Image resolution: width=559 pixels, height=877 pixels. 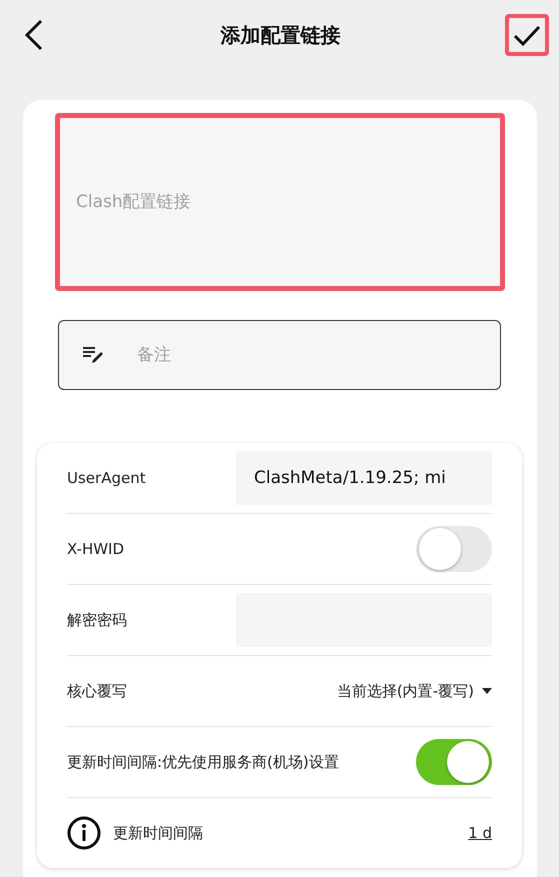 I want to click on setting-label: 更新时间间隔:优先使用服务商(机场)设置, so click(x=203, y=762).